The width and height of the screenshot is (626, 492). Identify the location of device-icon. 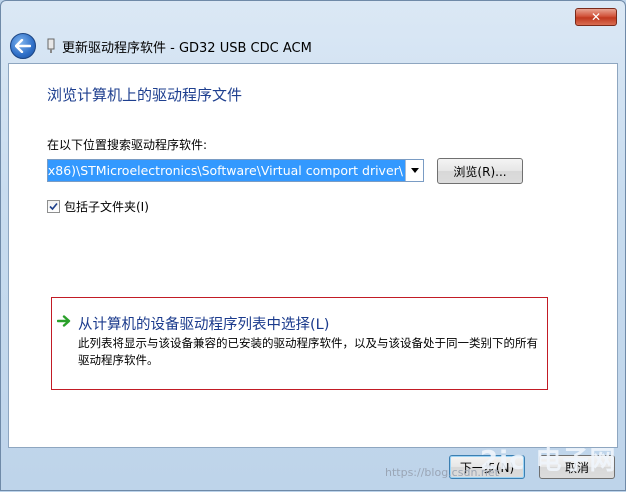
(51, 46).